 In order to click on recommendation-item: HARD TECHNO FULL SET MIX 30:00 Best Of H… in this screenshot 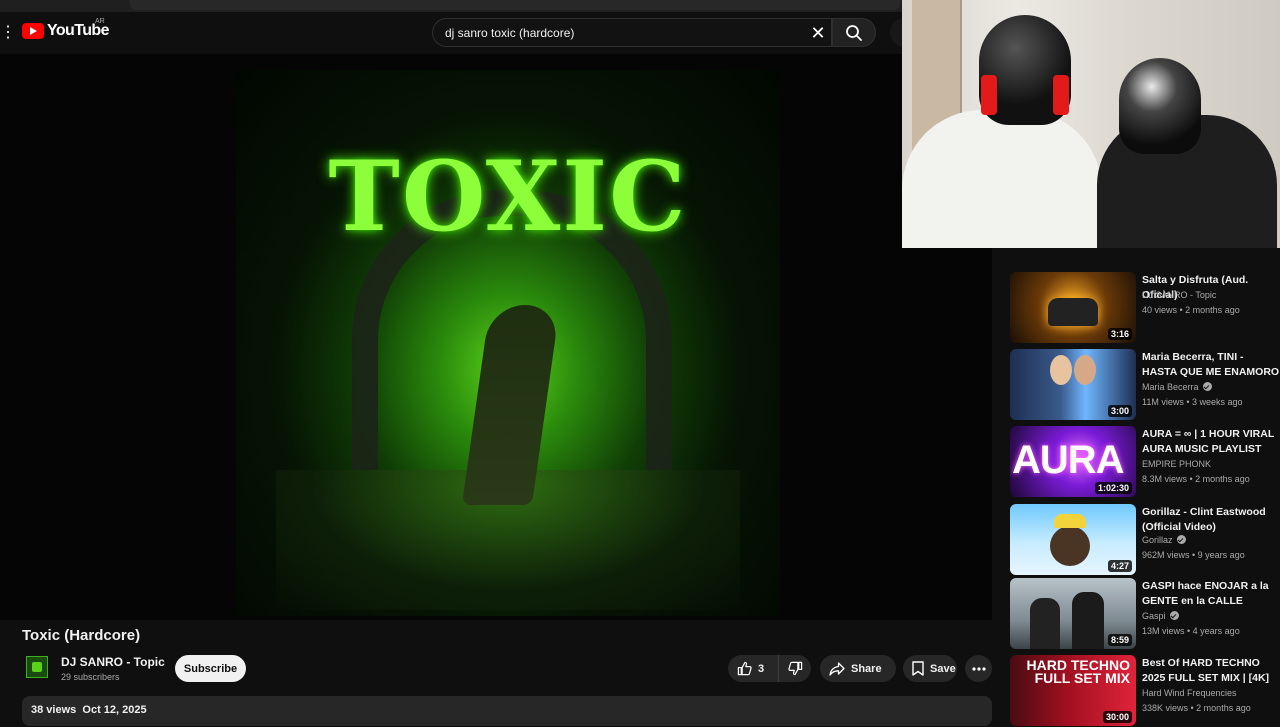, I will do `click(1145, 691)`.